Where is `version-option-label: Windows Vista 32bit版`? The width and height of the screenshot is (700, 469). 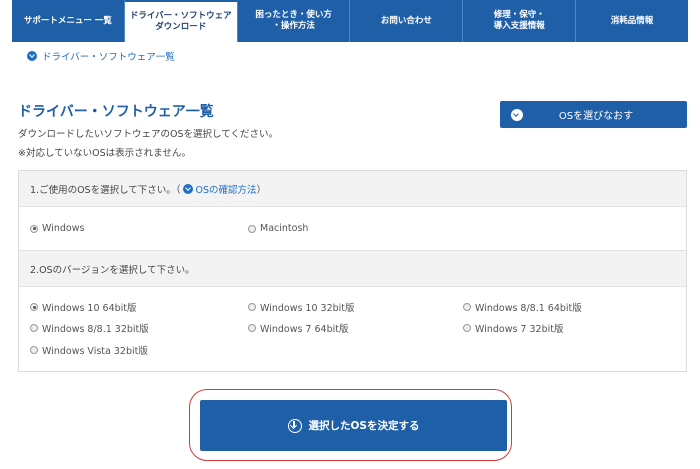 version-option-label: Windows Vista 32bit版 is located at coordinates (95, 351).